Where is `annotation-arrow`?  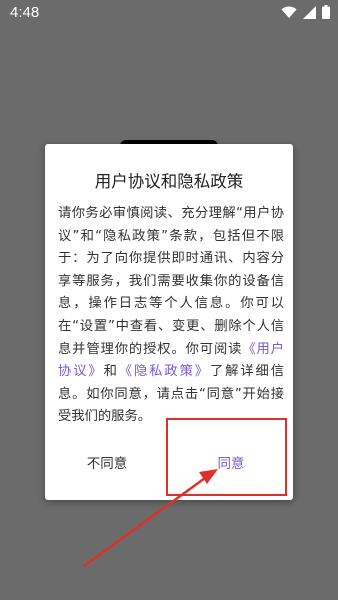 annotation-arrow is located at coordinates (150, 518).